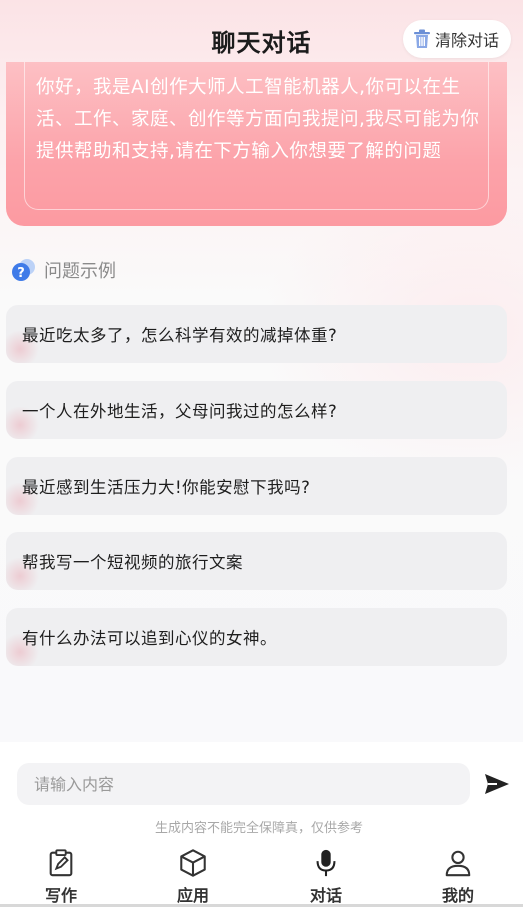  I want to click on example-question-3: 最近感到生活压力大!你能安慰下我吗?, so click(256, 486).